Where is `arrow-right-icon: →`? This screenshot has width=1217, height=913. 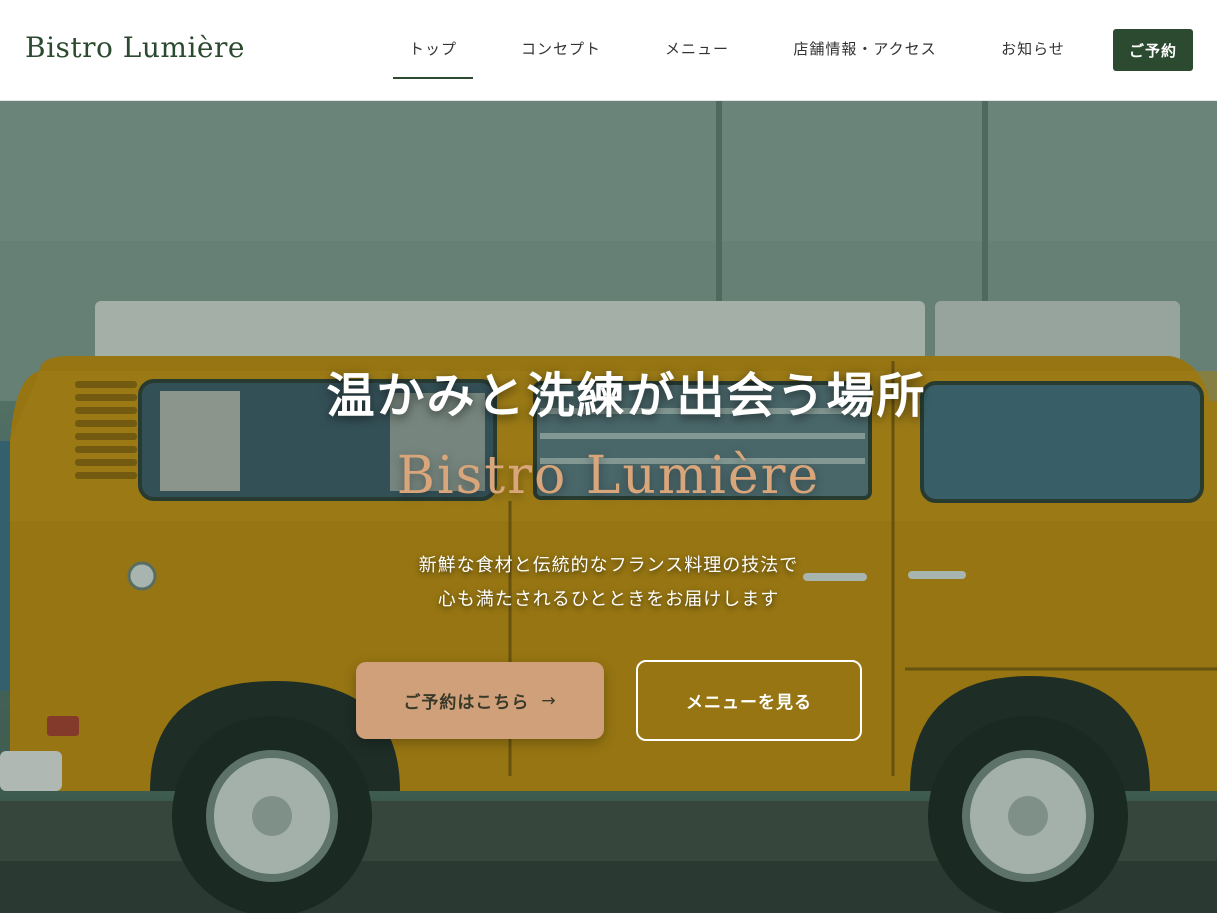
arrow-right-icon: → is located at coordinates (549, 700).